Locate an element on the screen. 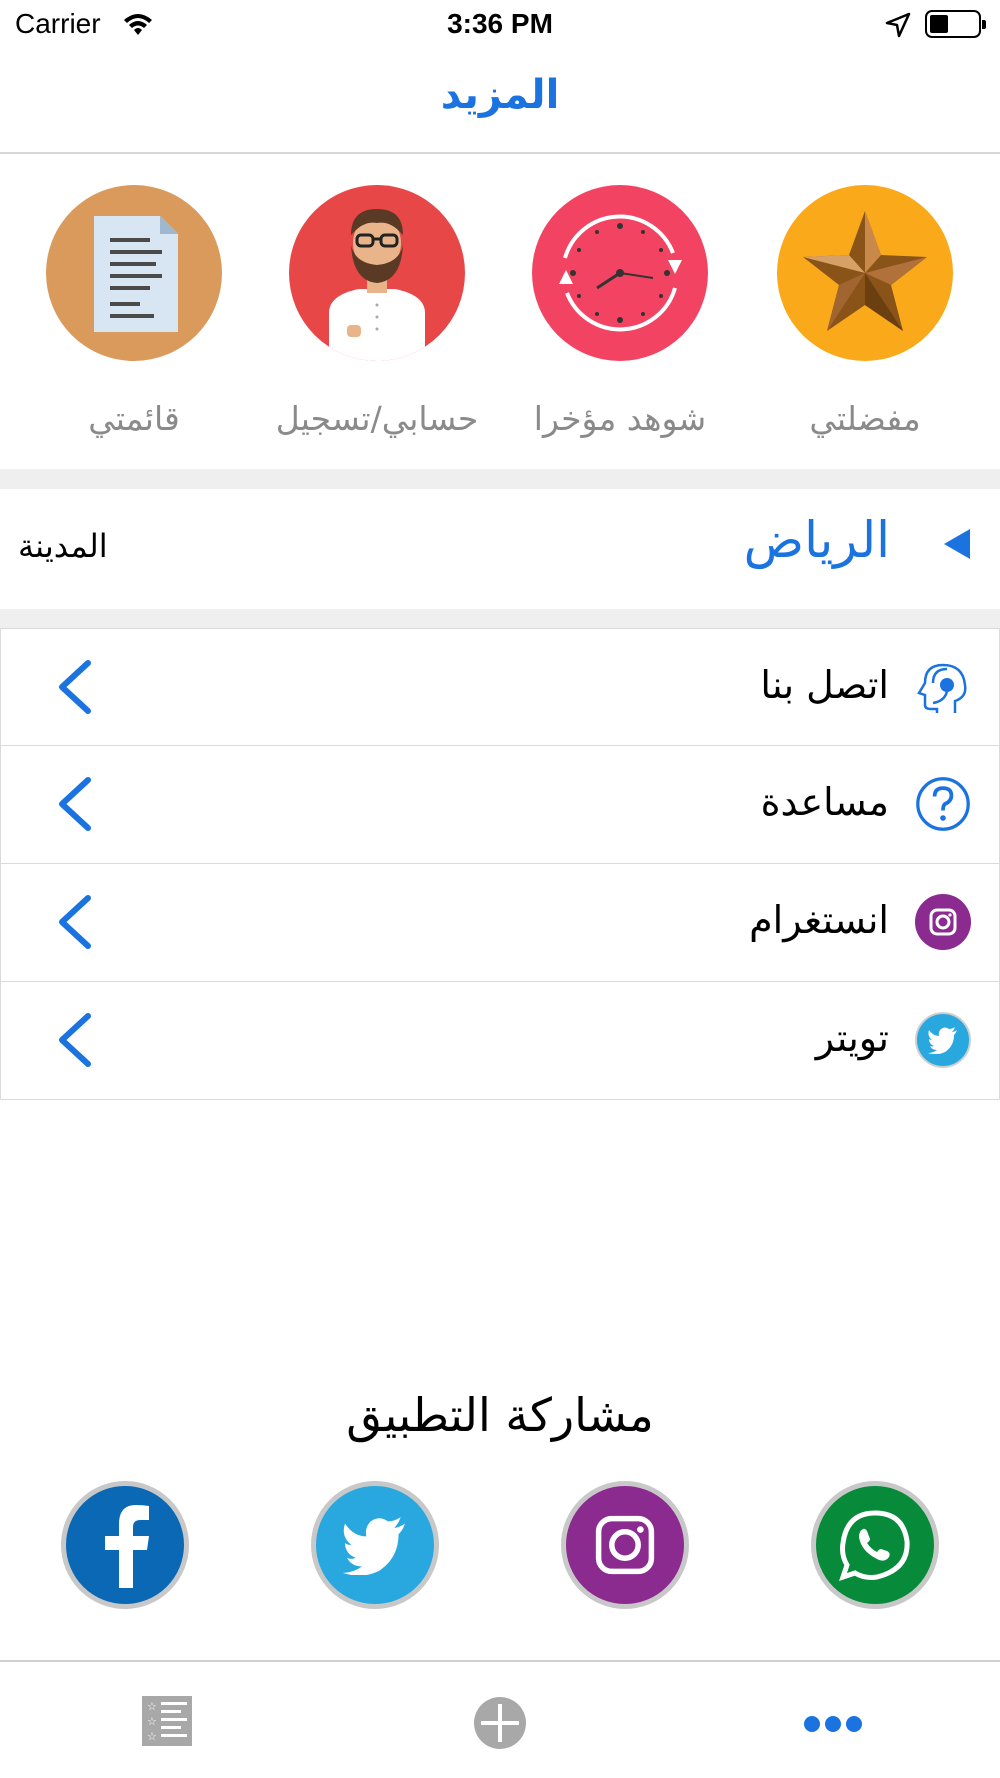 The image size is (1000, 1778). account-label: حسابي/تسجيل is located at coordinates (377, 418).